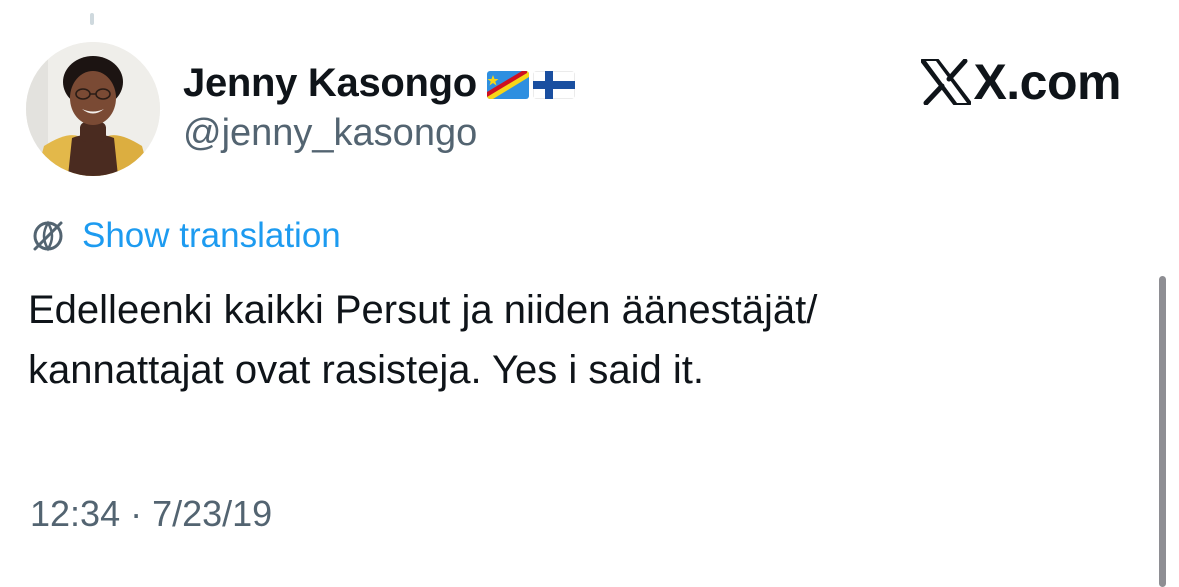 The image size is (1179, 587). What do you see at coordinates (75, 513) in the screenshot?
I see `tweet-time: 12:34` at bounding box center [75, 513].